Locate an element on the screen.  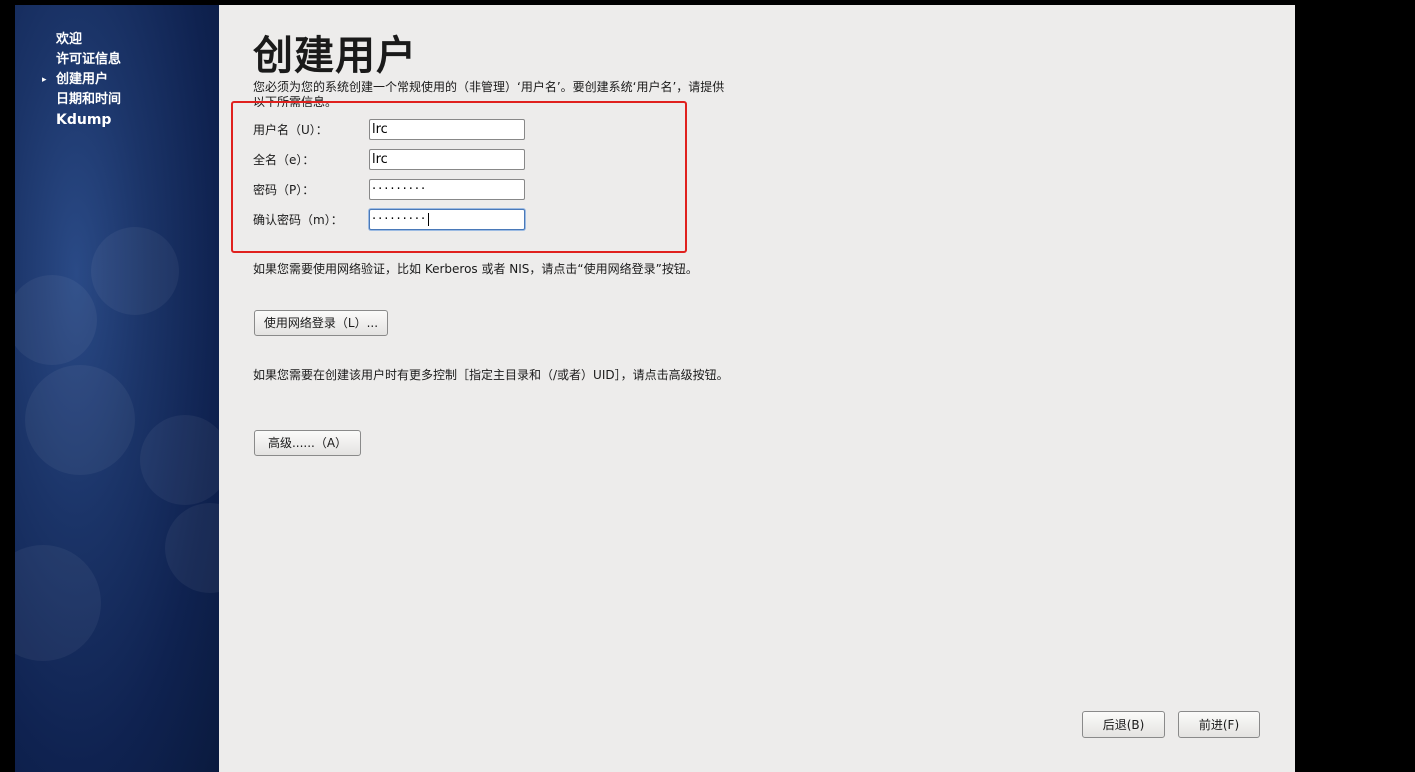
step-welcome: 欢迎 is located at coordinates (69, 39).